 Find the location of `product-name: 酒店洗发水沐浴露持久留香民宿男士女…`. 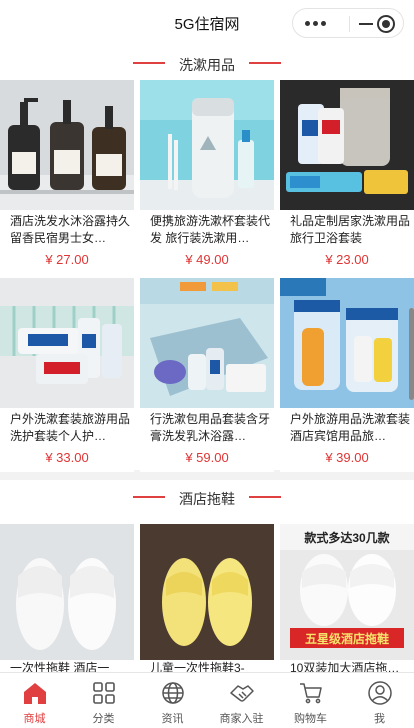

product-name: 酒店洗发水沐浴露持久留香民宿男士女… is located at coordinates (70, 229).